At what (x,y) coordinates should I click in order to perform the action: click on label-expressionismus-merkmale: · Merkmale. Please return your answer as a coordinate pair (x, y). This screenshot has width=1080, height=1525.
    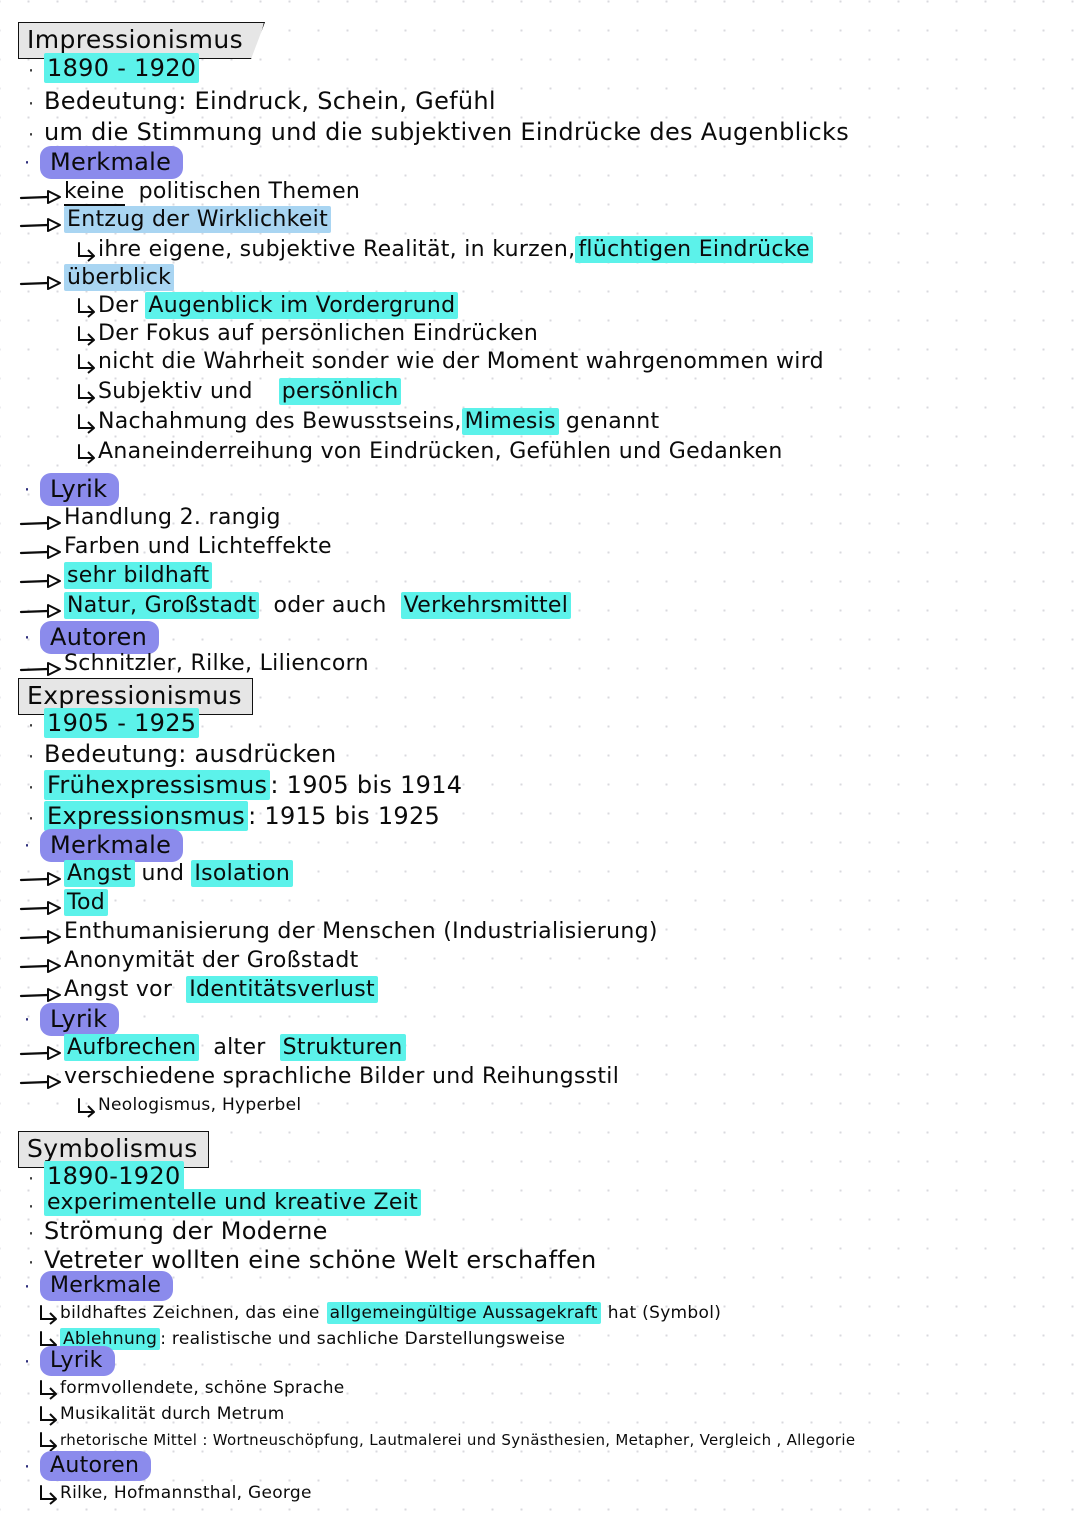
    Looking at the image, I should click on (99, 845).